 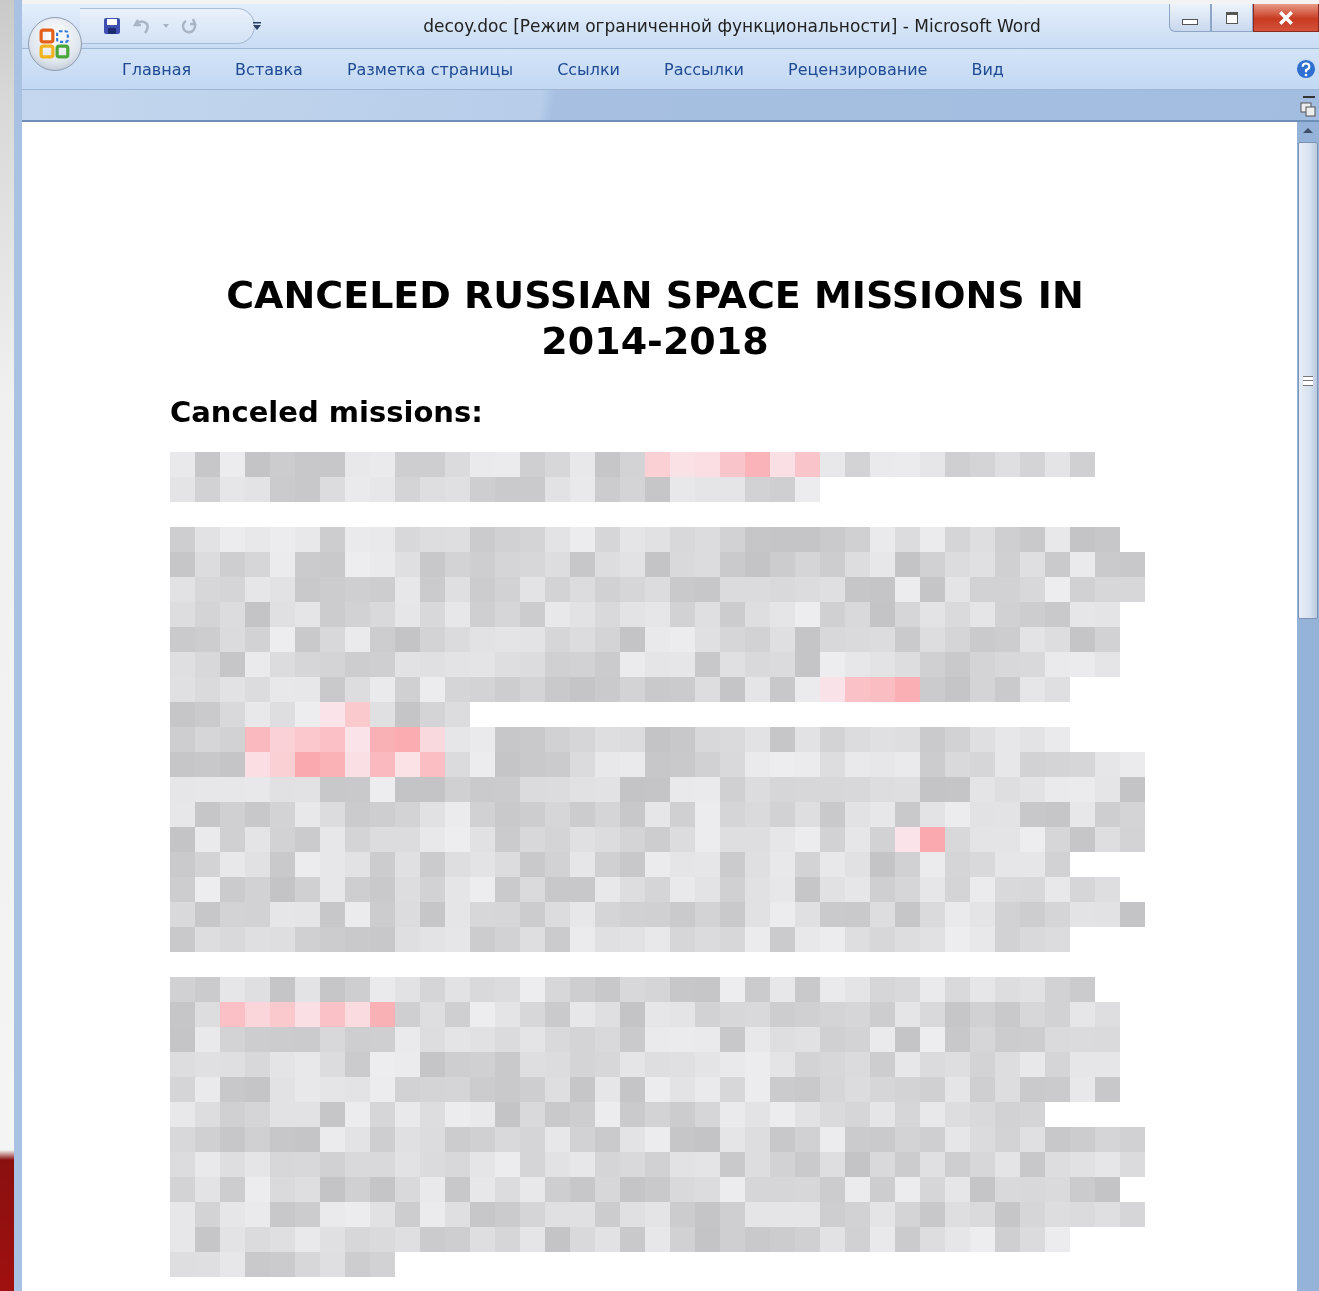 What do you see at coordinates (430, 69) in the screenshot?
I see `ribbon-tab: Разметка страницы` at bounding box center [430, 69].